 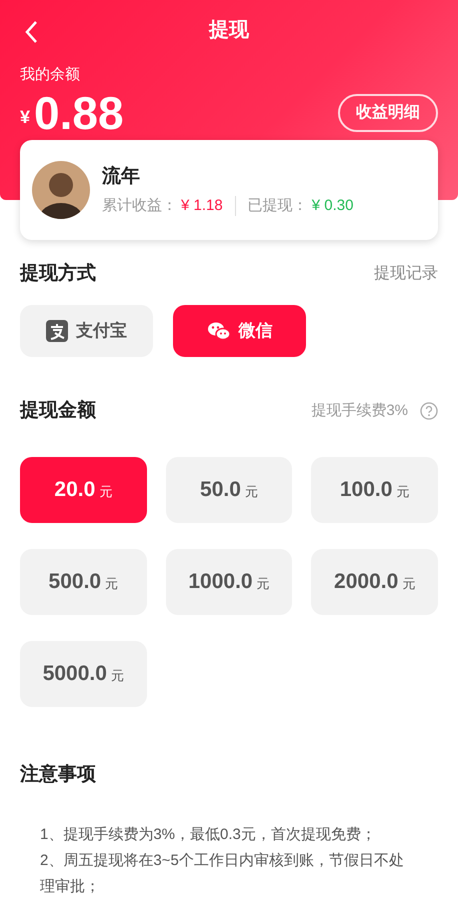 What do you see at coordinates (58, 774) in the screenshot?
I see `section-title: 注意事项` at bounding box center [58, 774].